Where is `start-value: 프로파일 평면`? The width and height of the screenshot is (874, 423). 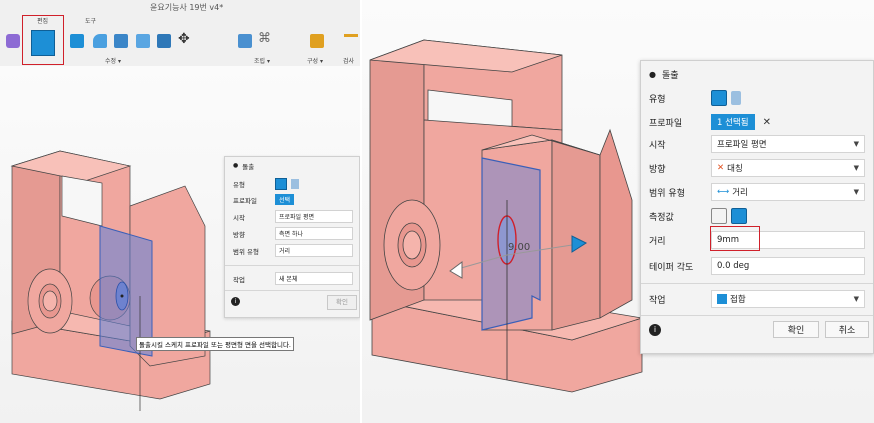 start-value: 프로파일 평면 is located at coordinates (742, 145).